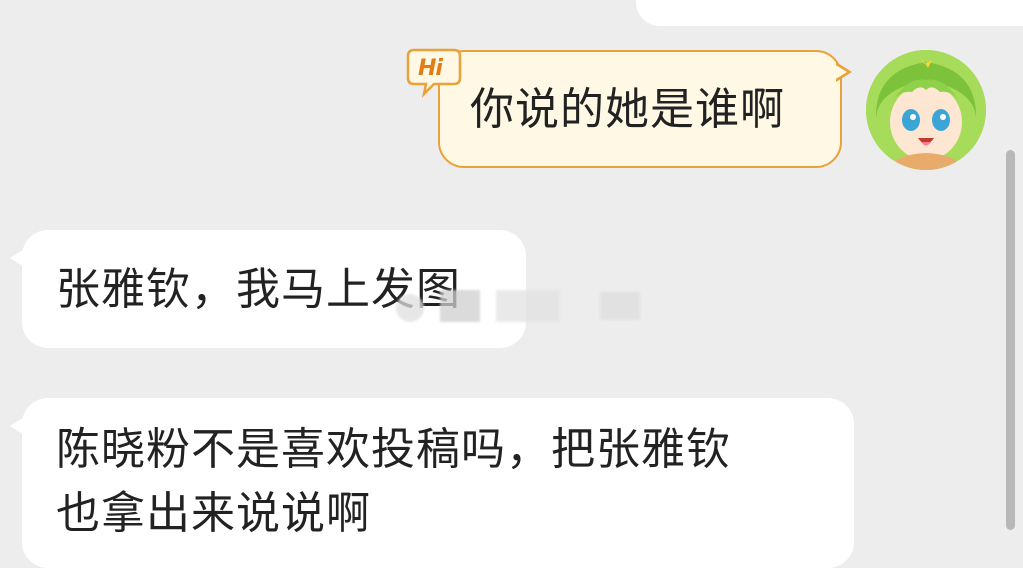 This screenshot has height=568, width=1023. I want to click on outgoing-message-text: 你说的她是谁啊, so click(627, 109).